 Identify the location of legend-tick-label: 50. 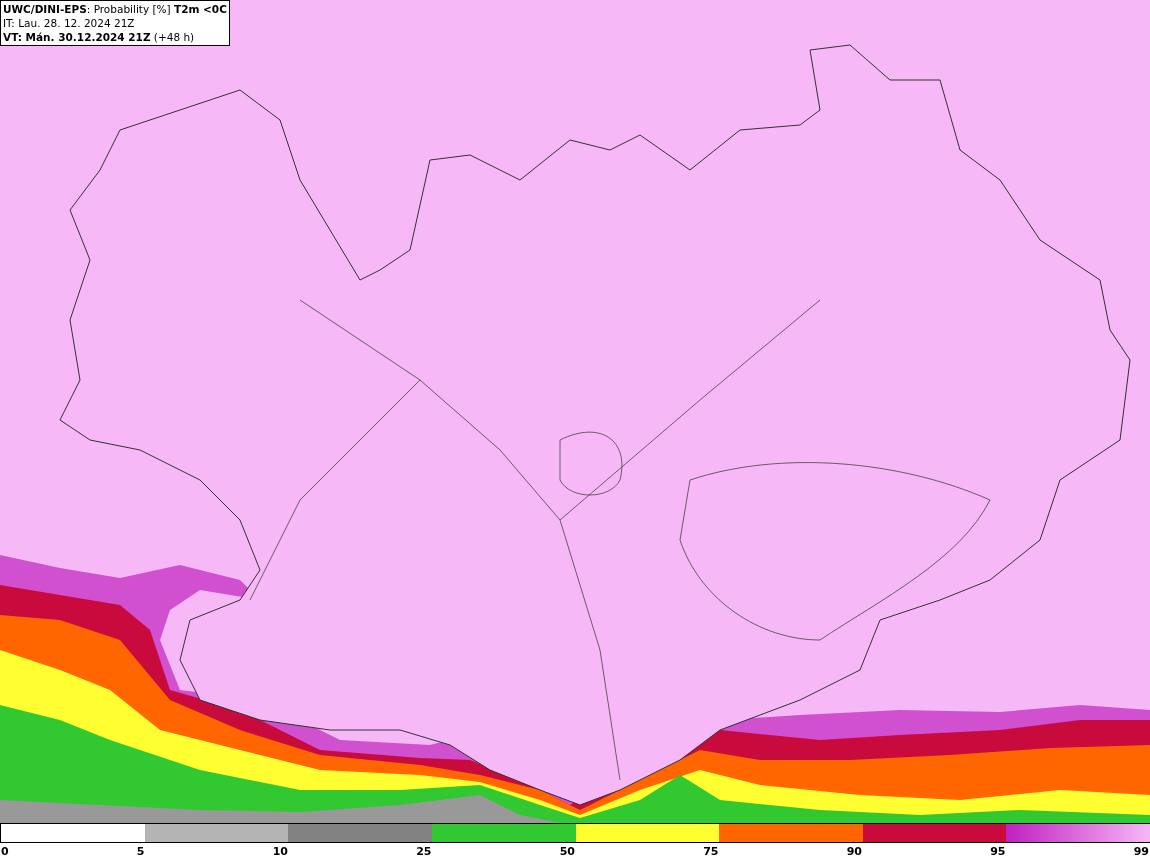
(567, 852).